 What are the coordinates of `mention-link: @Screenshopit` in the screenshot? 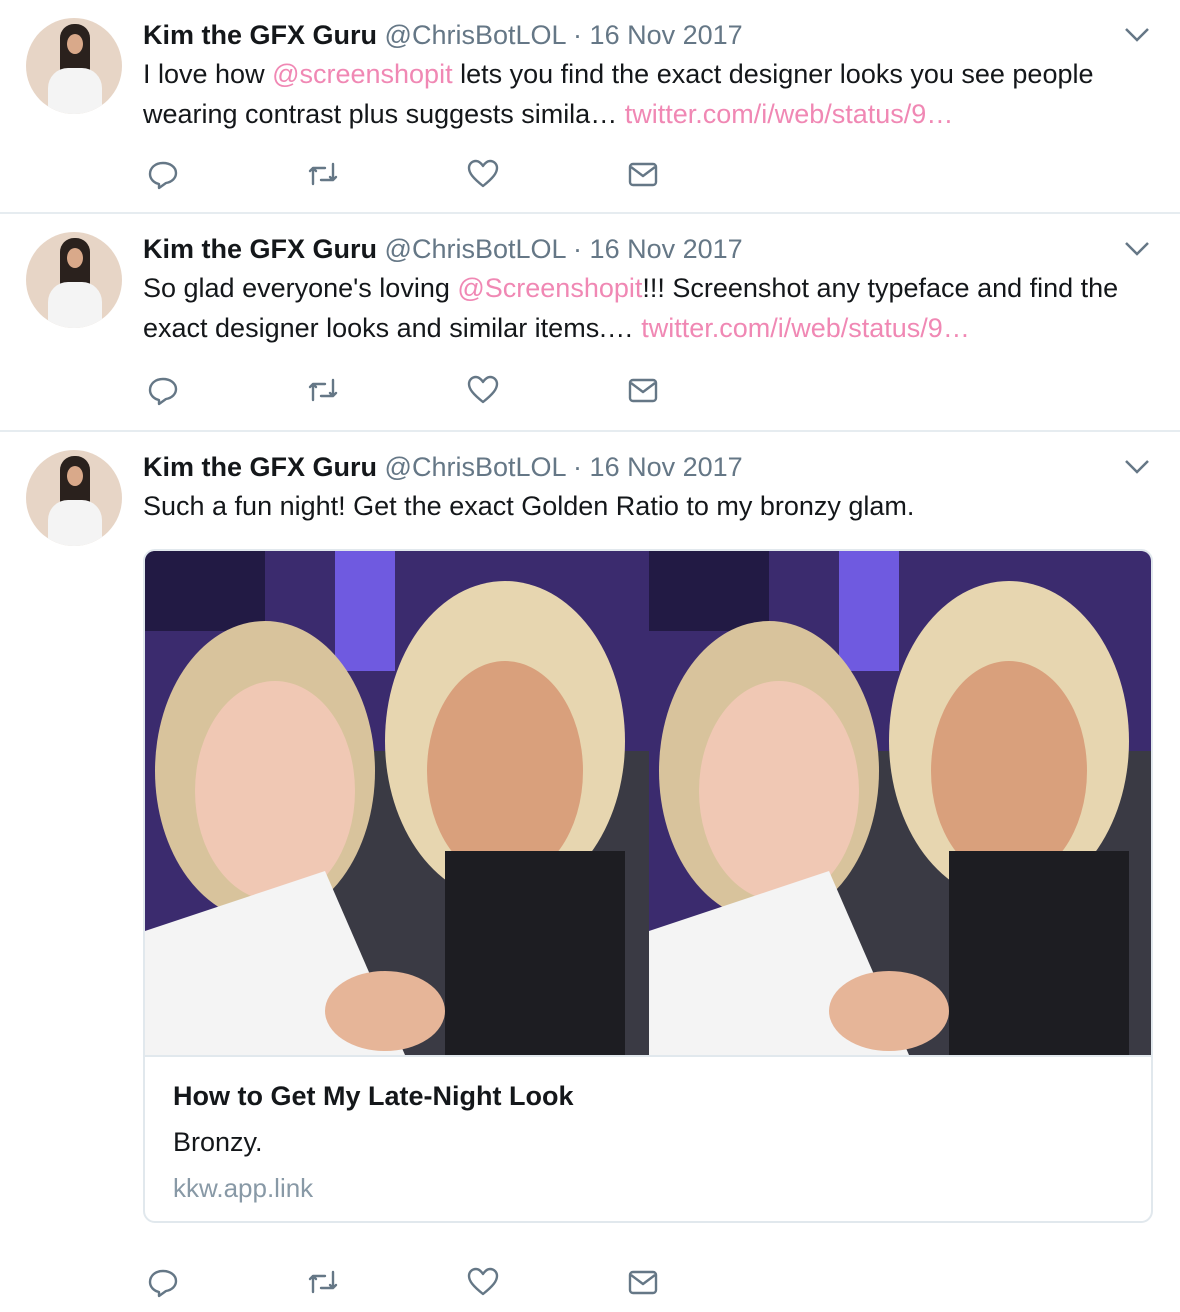 It's located at (549, 288).